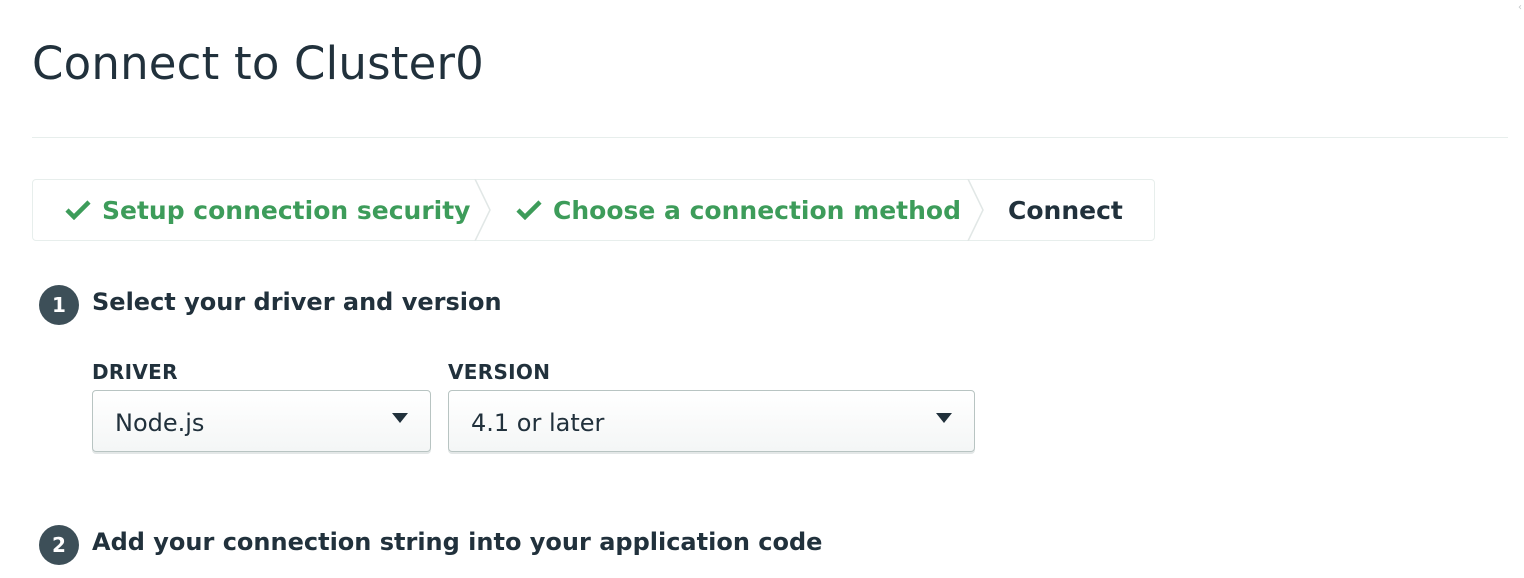 The width and height of the screenshot is (1524, 578). What do you see at coordinates (261, 421) in the screenshot?
I see `driver-select: Node.js` at bounding box center [261, 421].